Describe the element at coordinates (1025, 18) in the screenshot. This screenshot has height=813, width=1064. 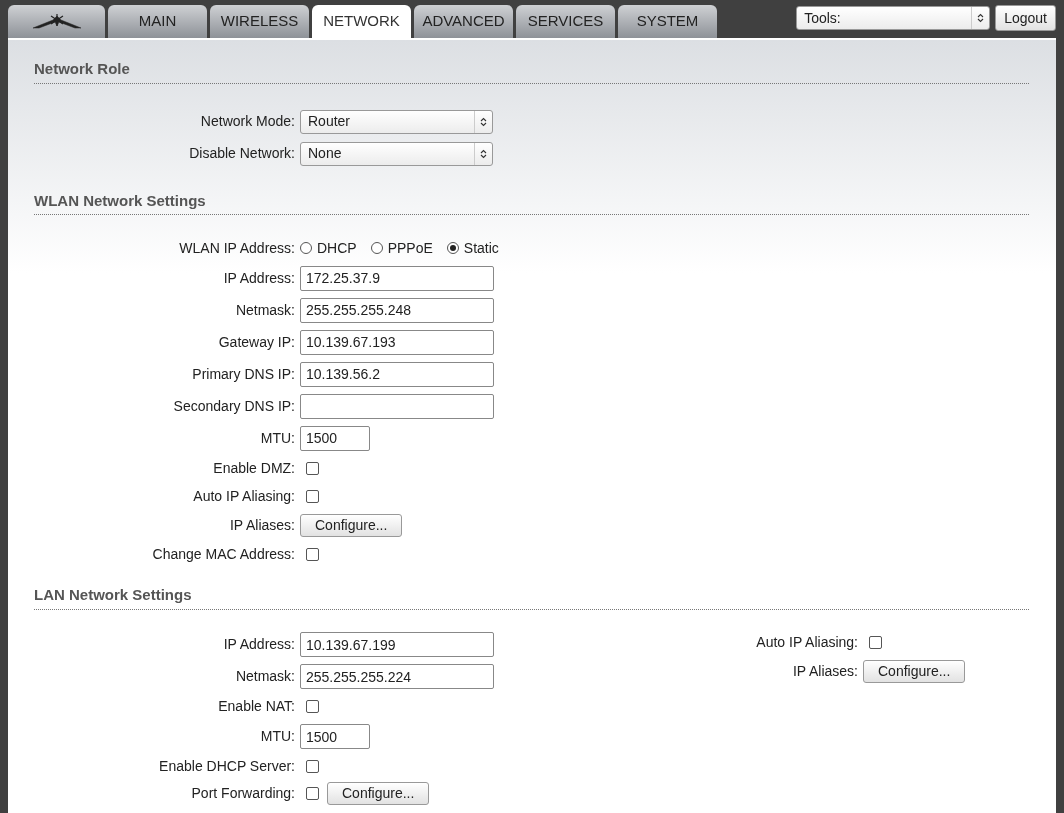
I see `logout-button: Logout` at that location.